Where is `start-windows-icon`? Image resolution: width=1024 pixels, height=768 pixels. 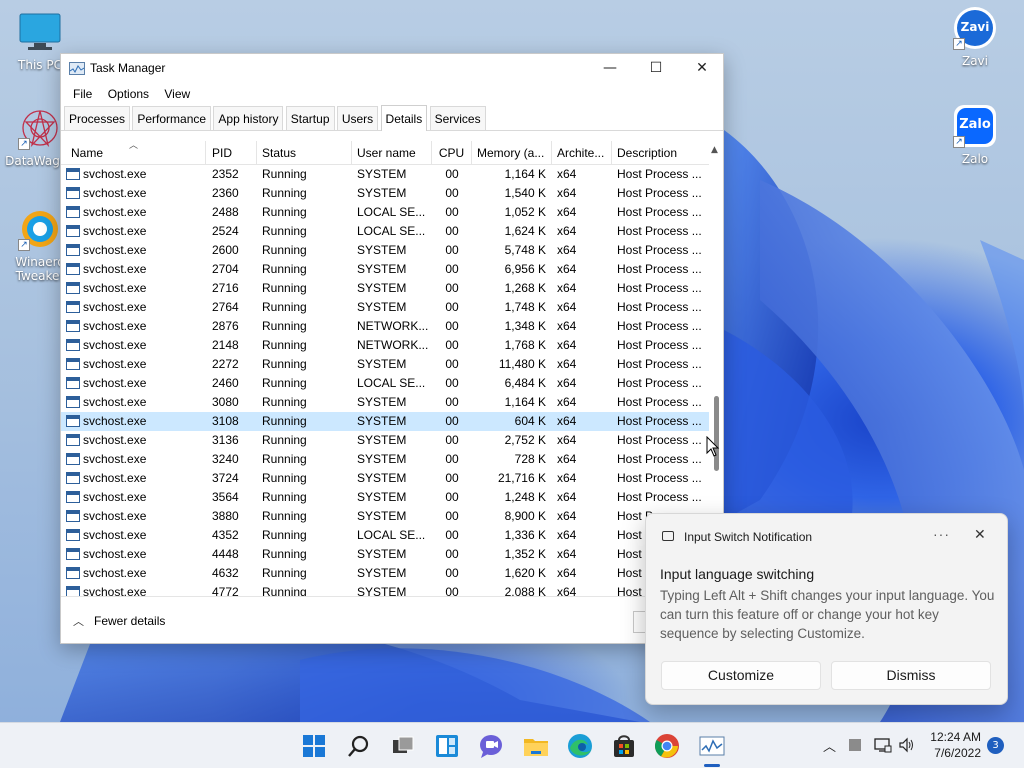
start-windows-icon is located at coordinates (314, 746).